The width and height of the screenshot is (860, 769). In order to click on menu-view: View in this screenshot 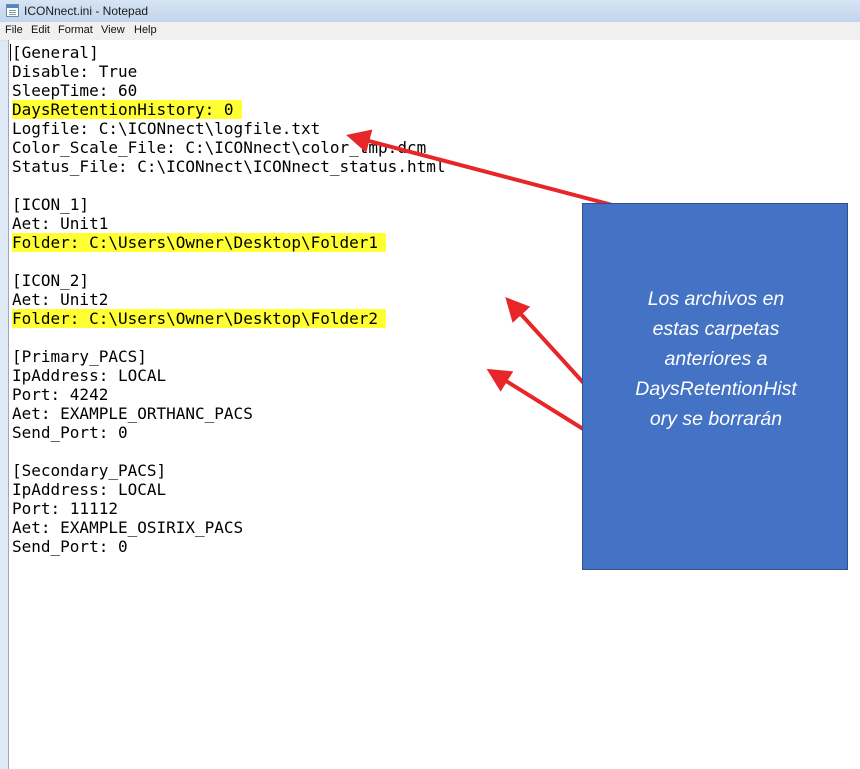, I will do `click(113, 30)`.